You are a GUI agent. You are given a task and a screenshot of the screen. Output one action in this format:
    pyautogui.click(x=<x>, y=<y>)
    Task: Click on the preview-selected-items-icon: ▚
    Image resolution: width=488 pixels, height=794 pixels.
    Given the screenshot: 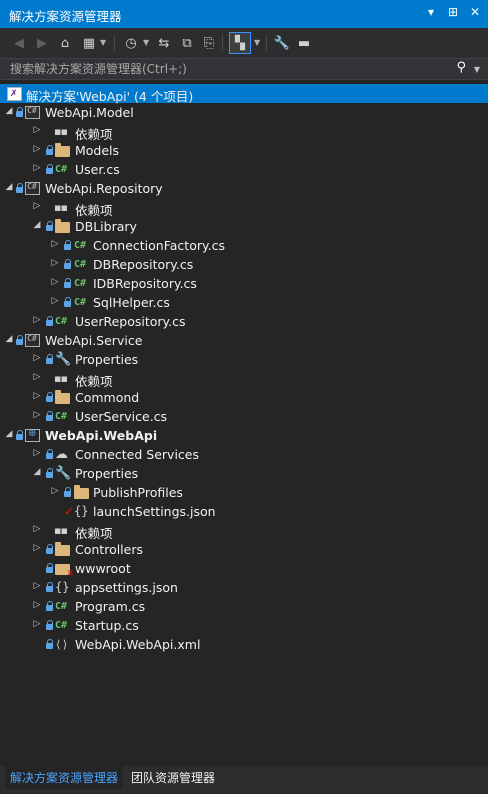 What is the action you would take?
    pyautogui.click(x=240, y=43)
    